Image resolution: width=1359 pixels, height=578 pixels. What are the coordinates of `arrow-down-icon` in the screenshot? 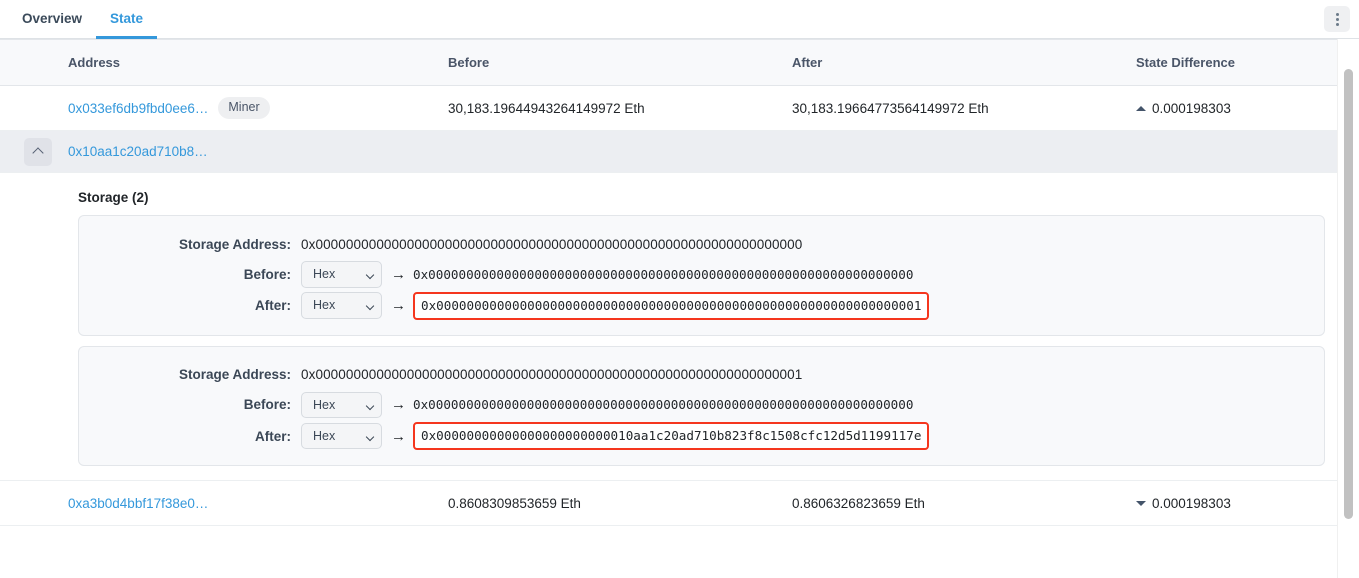 It's located at (1141, 503).